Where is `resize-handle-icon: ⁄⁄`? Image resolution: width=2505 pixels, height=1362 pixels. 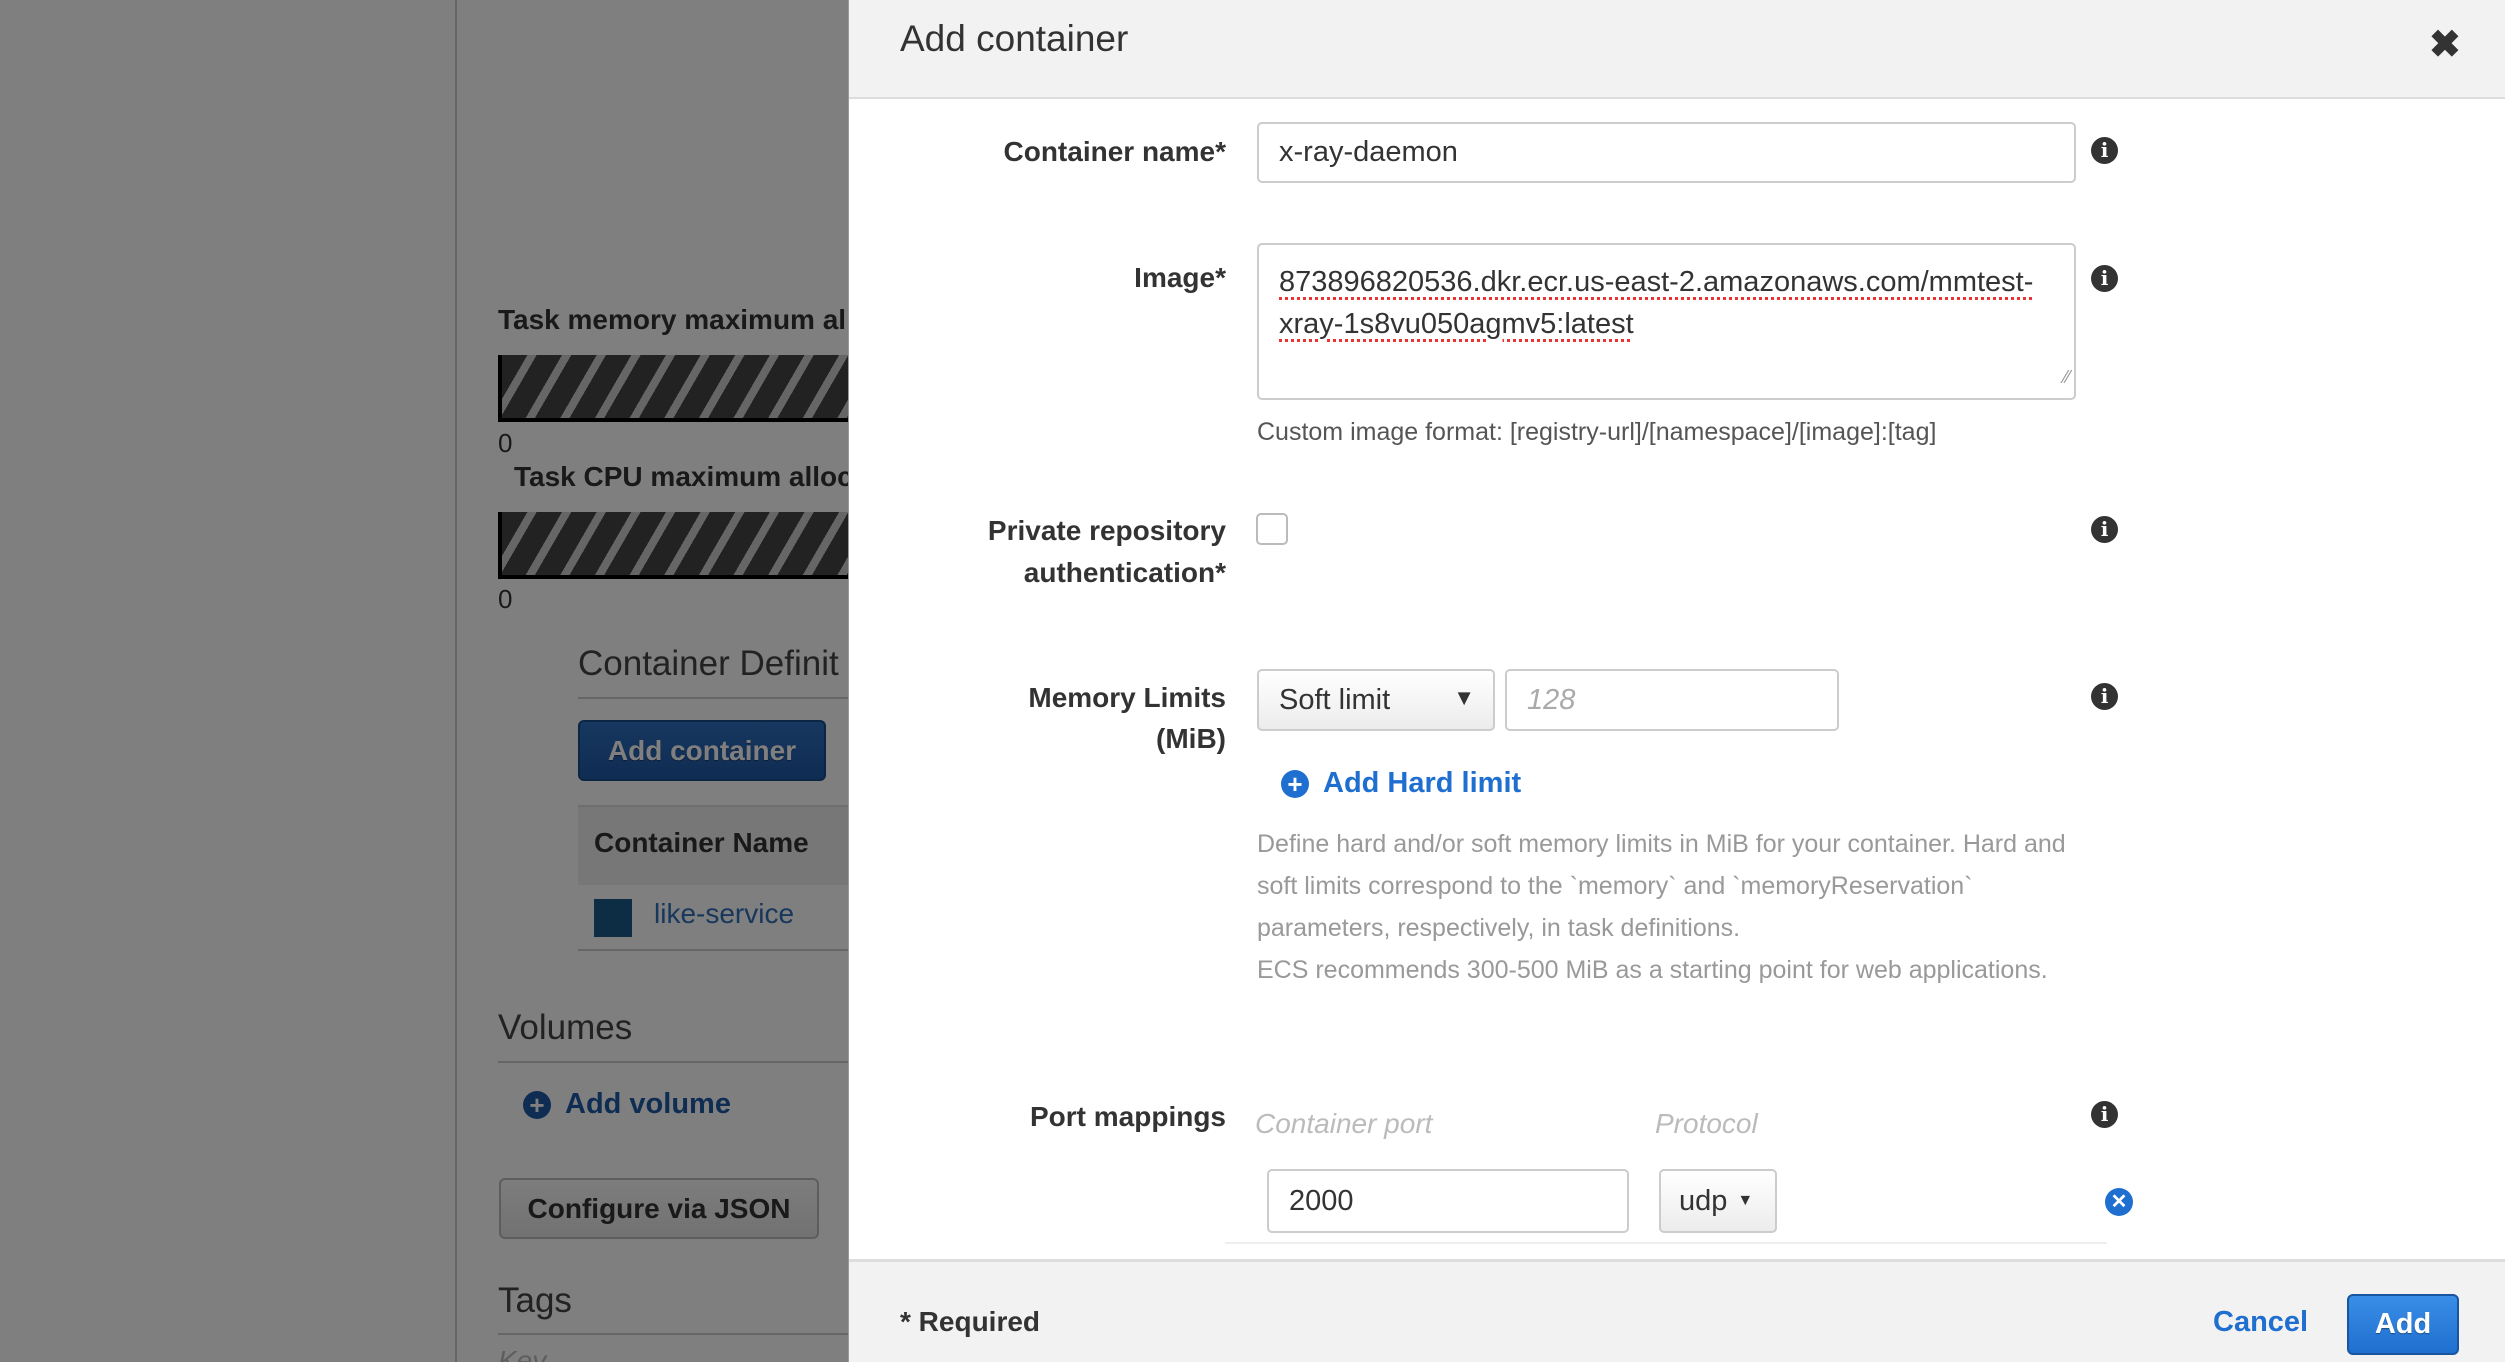 resize-handle-icon: ⁄⁄ is located at coordinates (2067, 377).